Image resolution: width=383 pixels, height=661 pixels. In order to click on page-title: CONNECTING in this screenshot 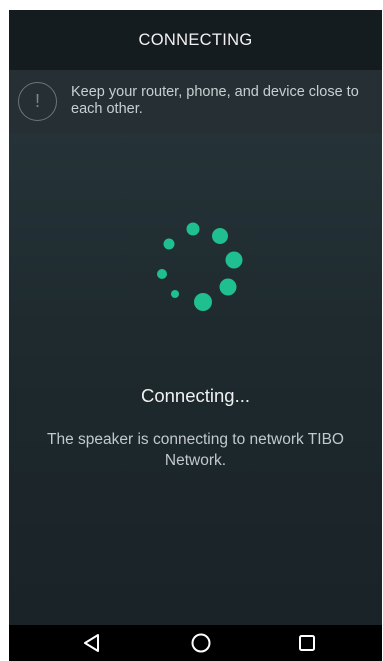, I will do `click(195, 39)`.